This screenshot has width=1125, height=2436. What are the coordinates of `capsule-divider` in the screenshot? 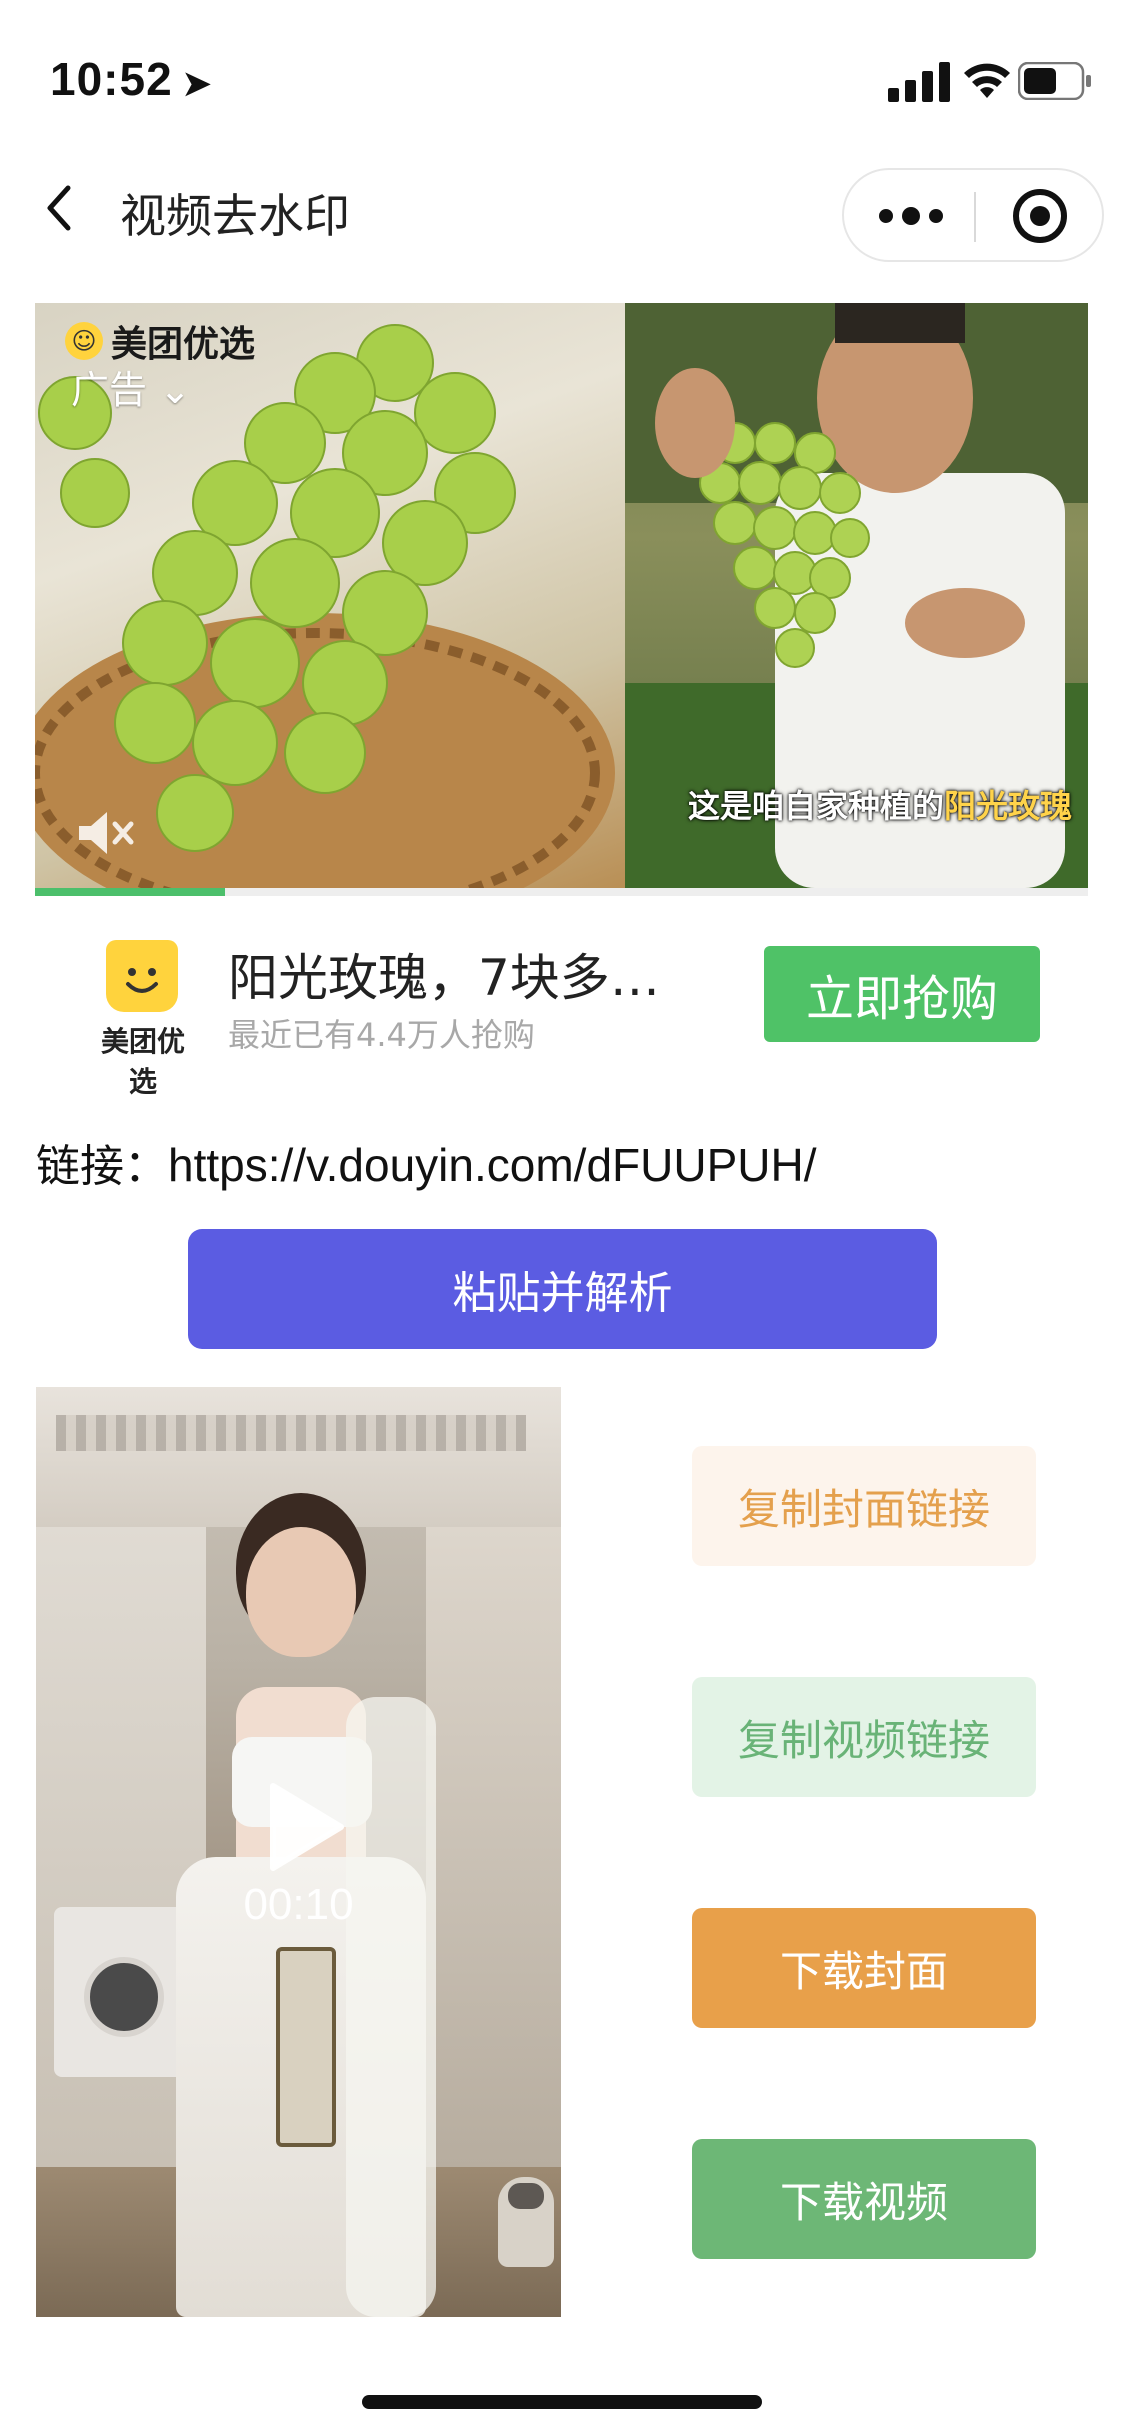 It's located at (975, 217).